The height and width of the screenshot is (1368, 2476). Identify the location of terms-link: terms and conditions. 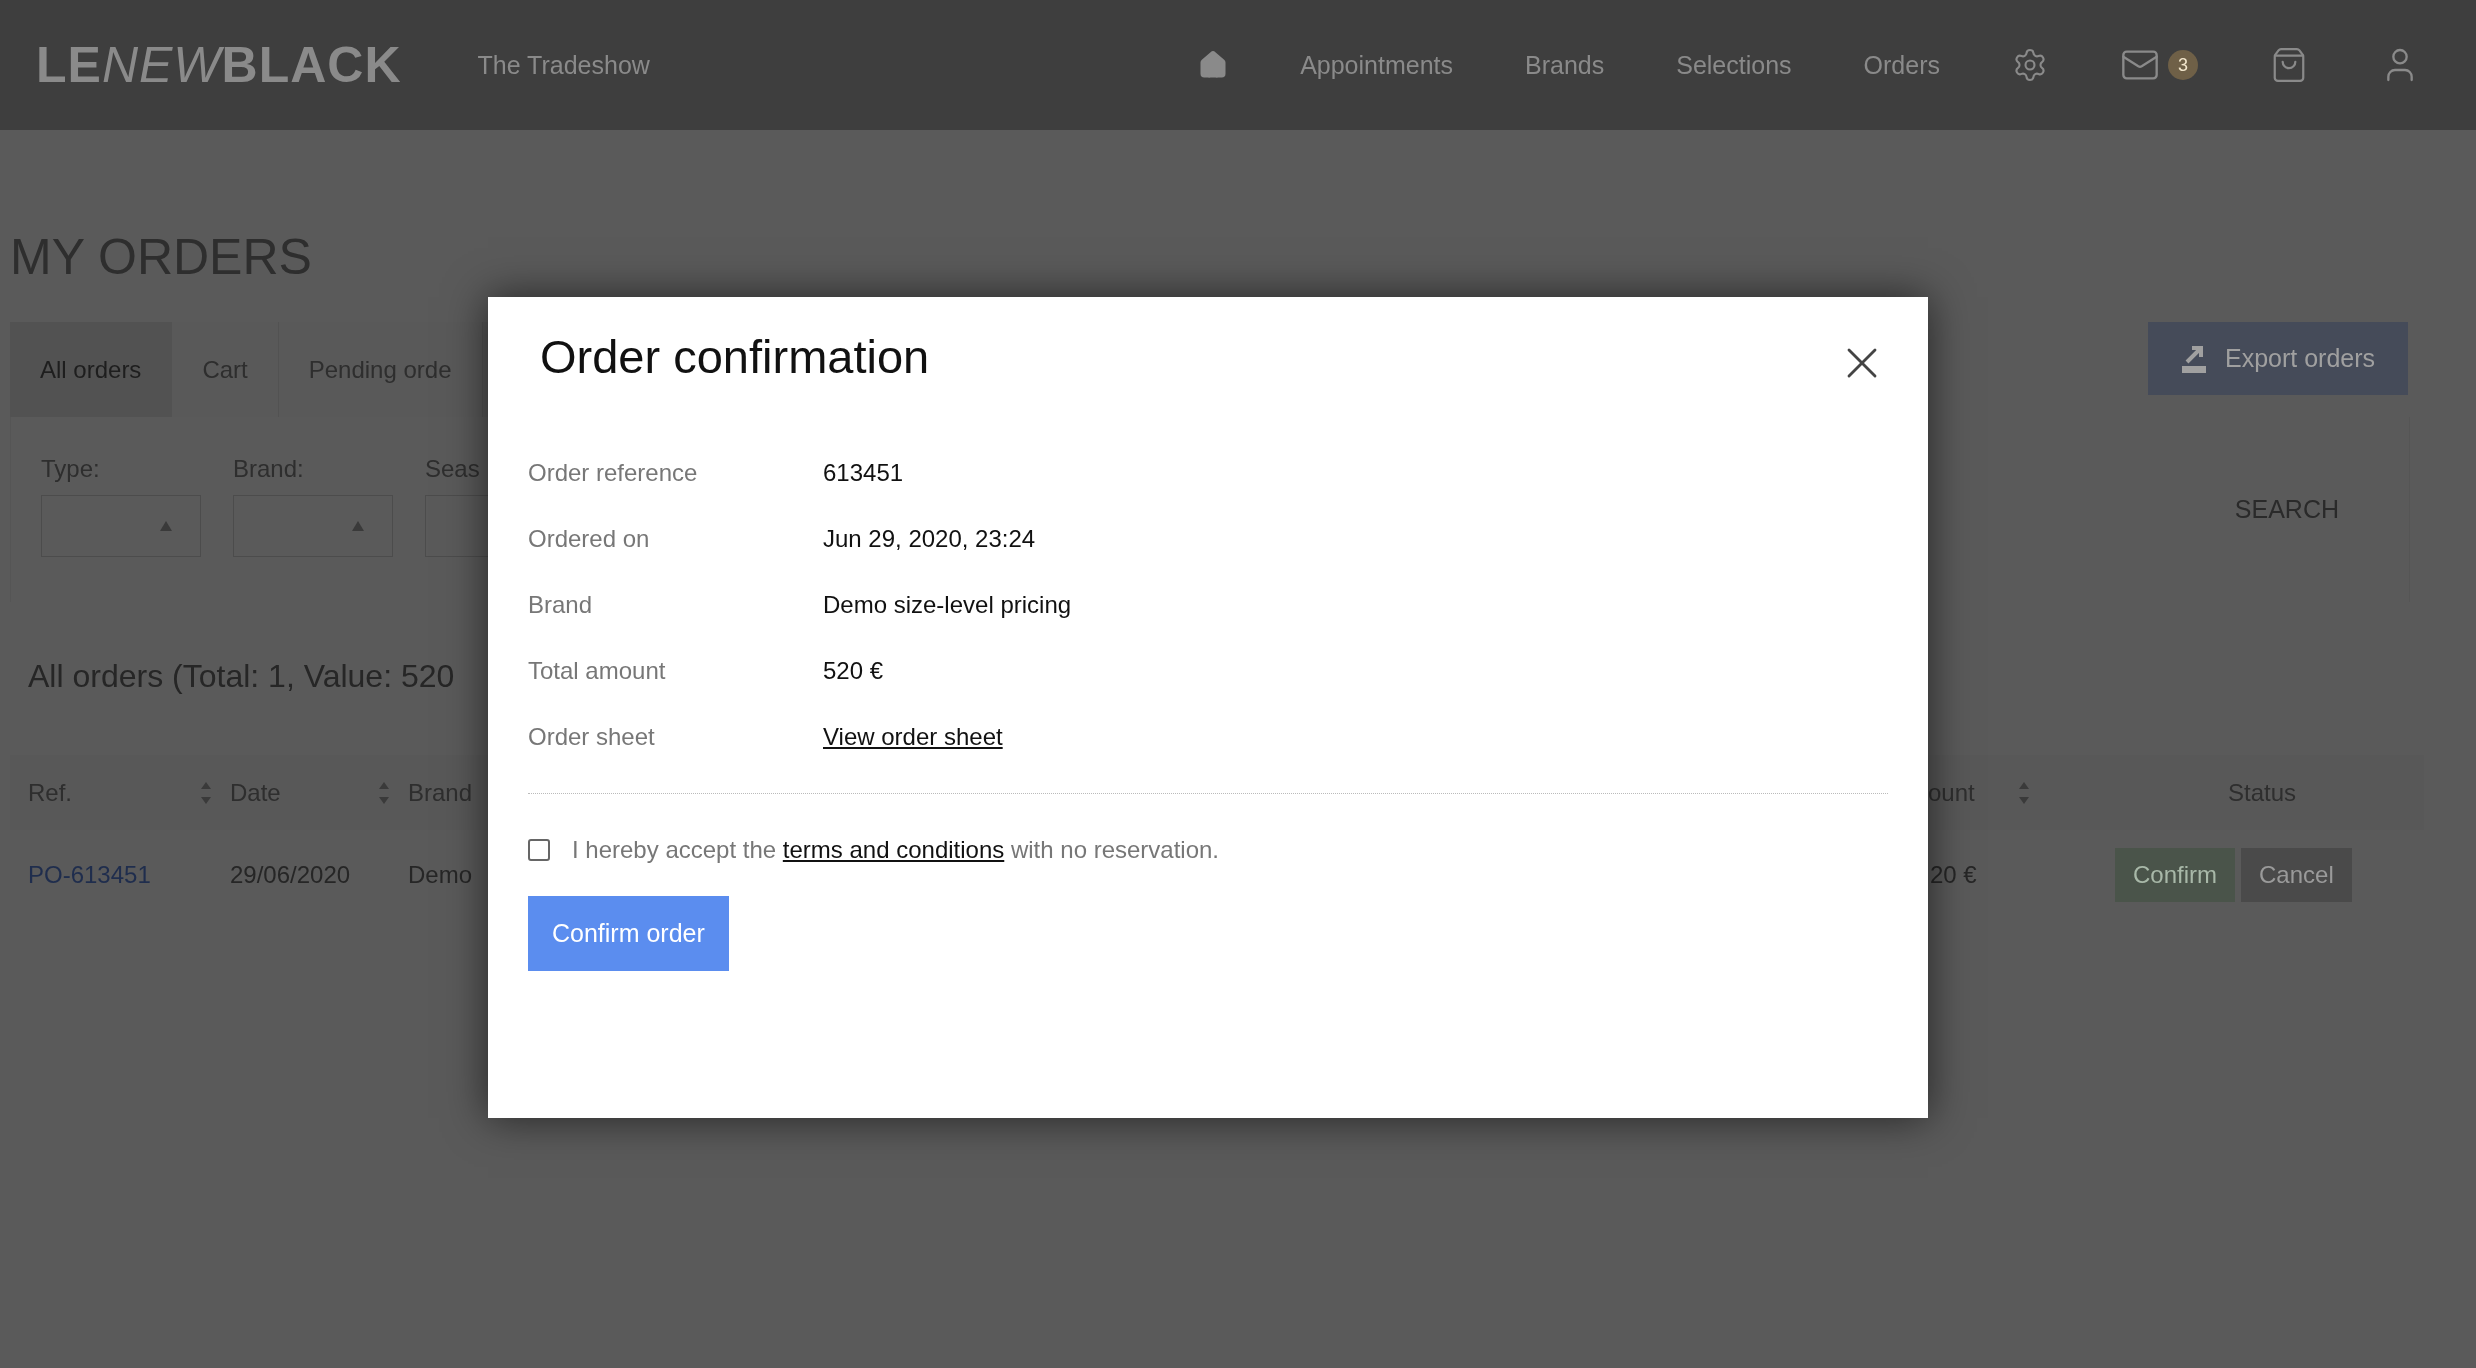
(893, 849).